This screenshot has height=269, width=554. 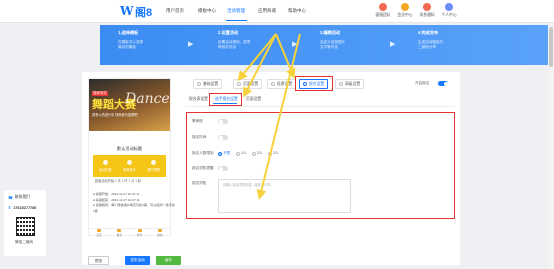 What do you see at coordinates (10, 198) in the screenshot?
I see `chat-icon: ☎` at bounding box center [10, 198].